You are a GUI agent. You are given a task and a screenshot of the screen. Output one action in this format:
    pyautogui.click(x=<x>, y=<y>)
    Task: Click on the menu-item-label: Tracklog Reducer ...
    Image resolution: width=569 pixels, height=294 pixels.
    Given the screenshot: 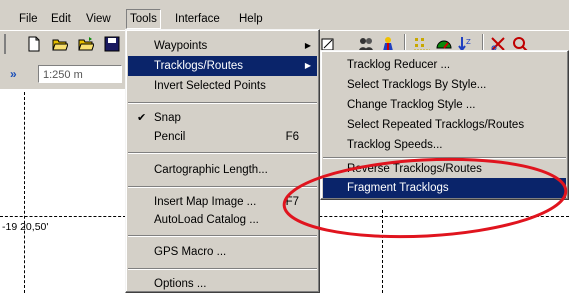 What is the action you would take?
    pyautogui.click(x=399, y=65)
    